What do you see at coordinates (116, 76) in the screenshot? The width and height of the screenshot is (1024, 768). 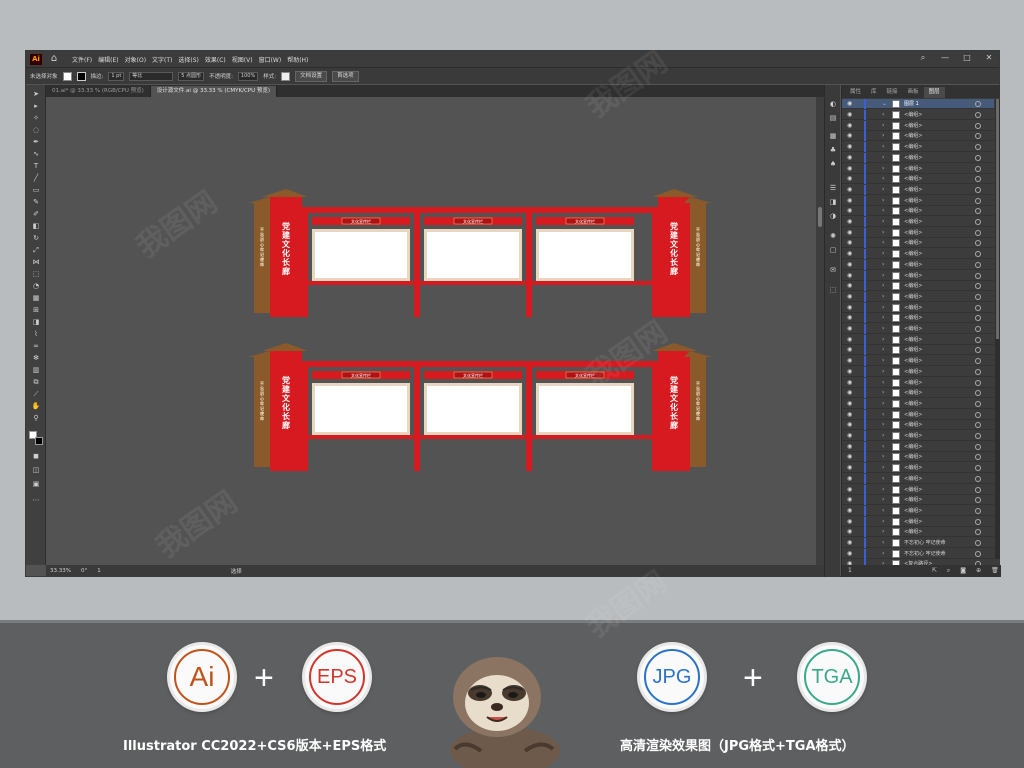 I see `stroke-weight-field: 1 pt` at bounding box center [116, 76].